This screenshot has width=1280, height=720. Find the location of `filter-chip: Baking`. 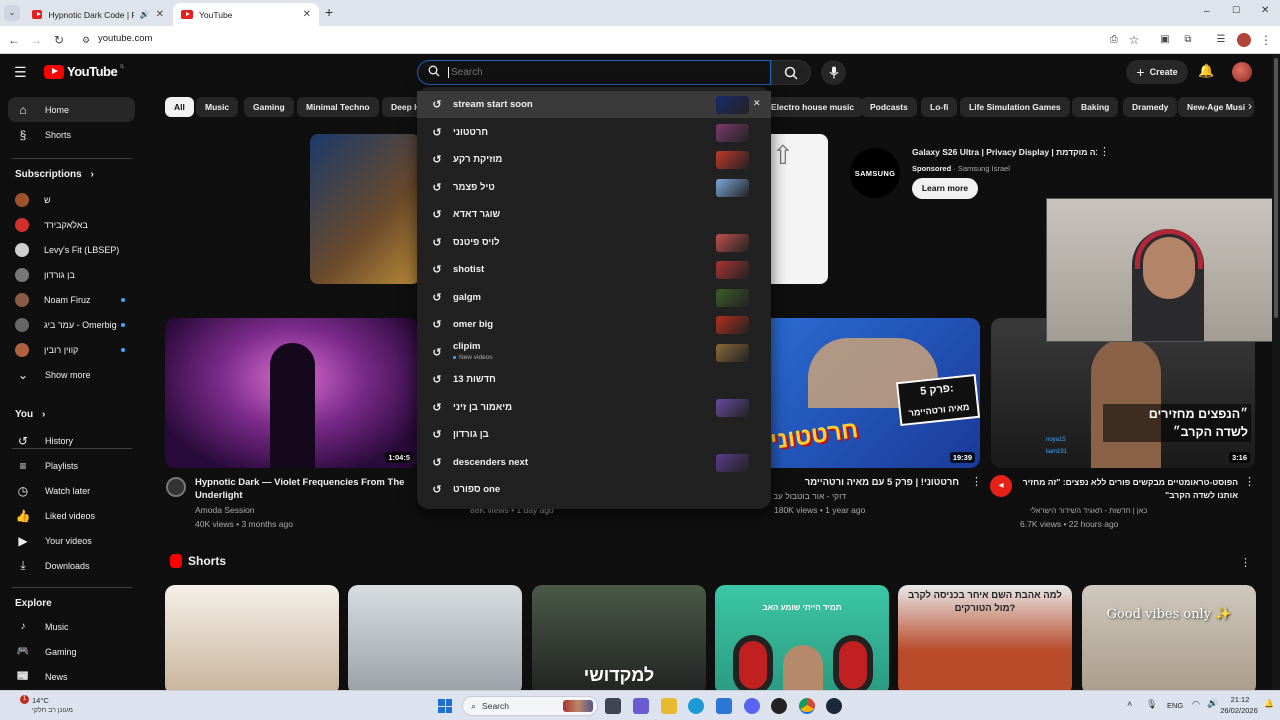

filter-chip: Baking is located at coordinates (1095, 107).